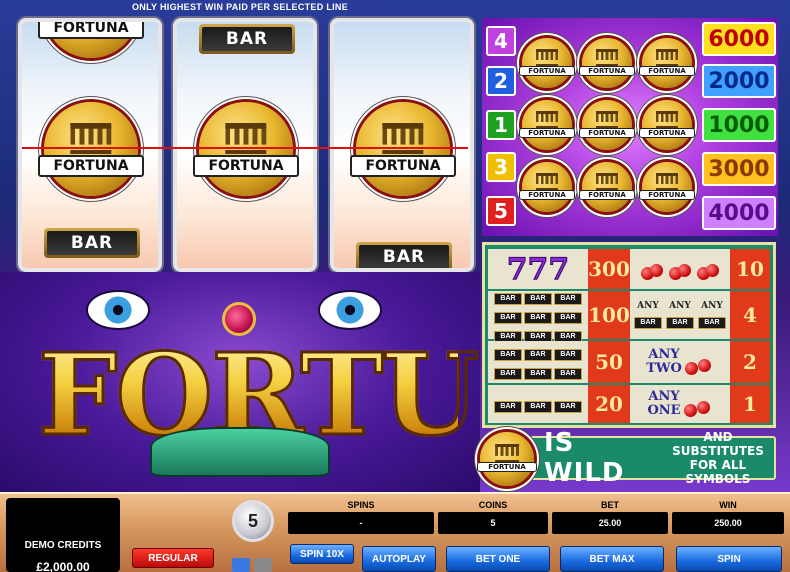 The width and height of the screenshot is (790, 572). Describe the element at coordinates (750, 315) in the screenshot. I see `paytable-value: 4` at that location.